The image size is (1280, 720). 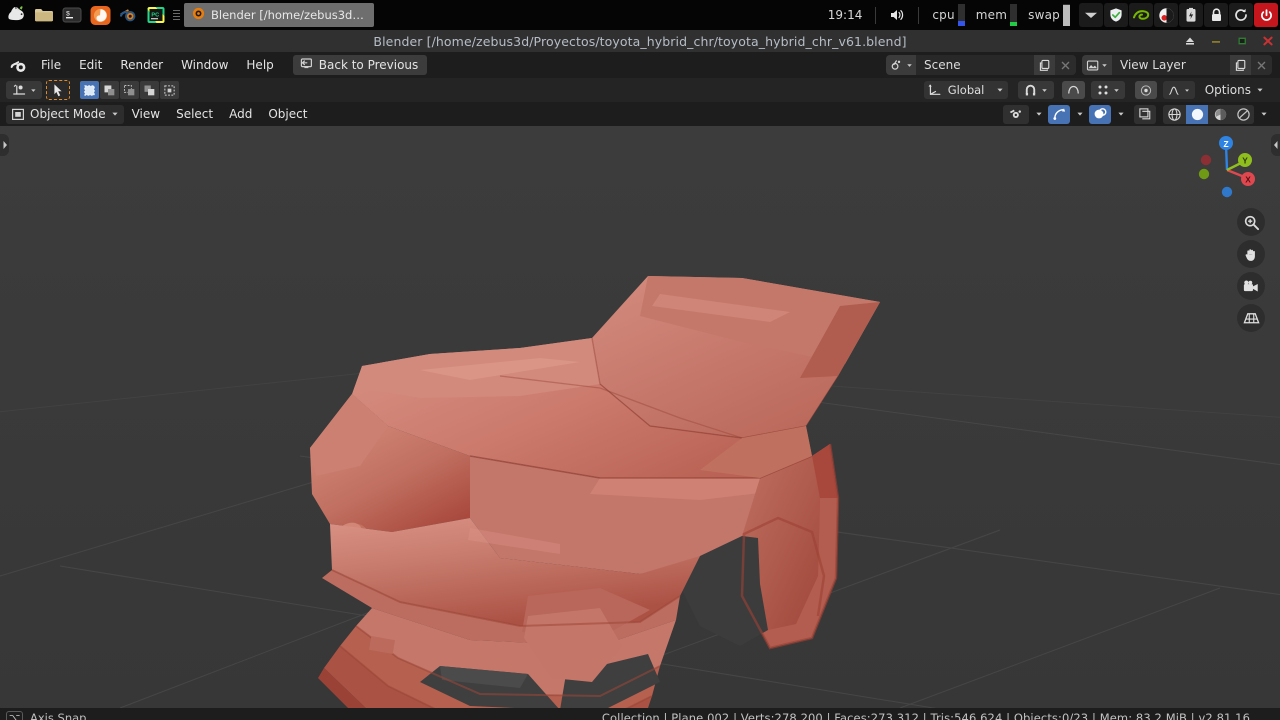 What do you see at coordinates (1216, 15) in the screenshot?
I see `lock-icon` at bounding box center [1216, 15].